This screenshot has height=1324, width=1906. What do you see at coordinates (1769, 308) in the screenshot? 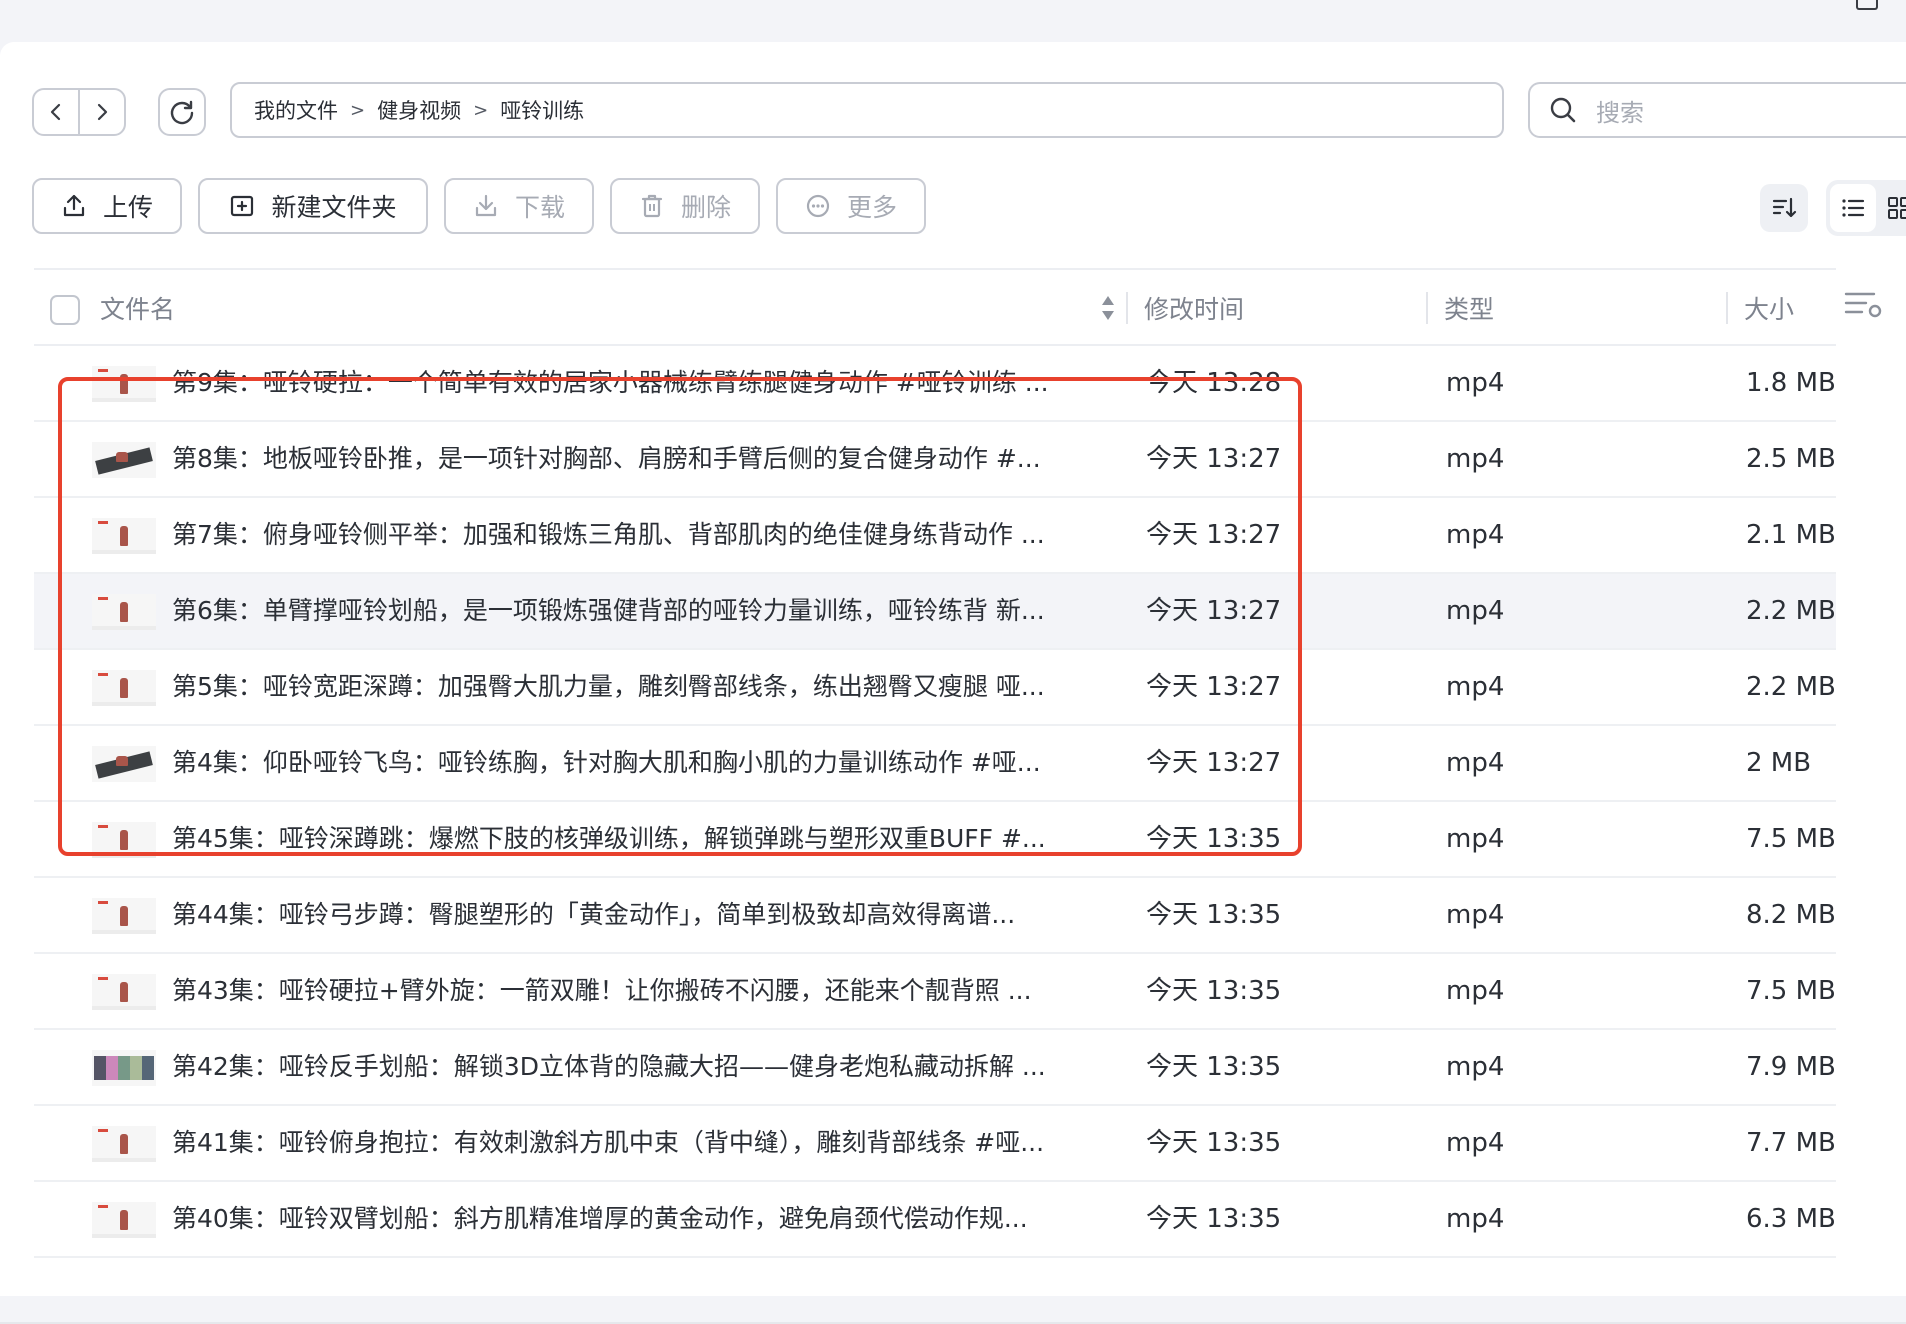
I see `column-header-size: 大小` at bounding box center [1769, 308].